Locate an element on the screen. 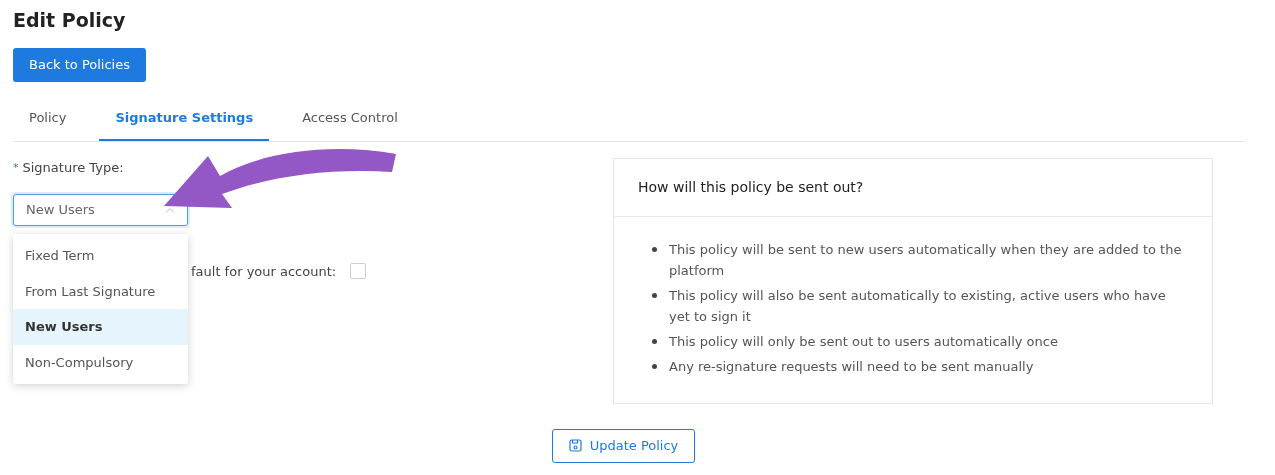 This screenshot has height=475, width=1275. save-icon is located at coordinates (575, 446).